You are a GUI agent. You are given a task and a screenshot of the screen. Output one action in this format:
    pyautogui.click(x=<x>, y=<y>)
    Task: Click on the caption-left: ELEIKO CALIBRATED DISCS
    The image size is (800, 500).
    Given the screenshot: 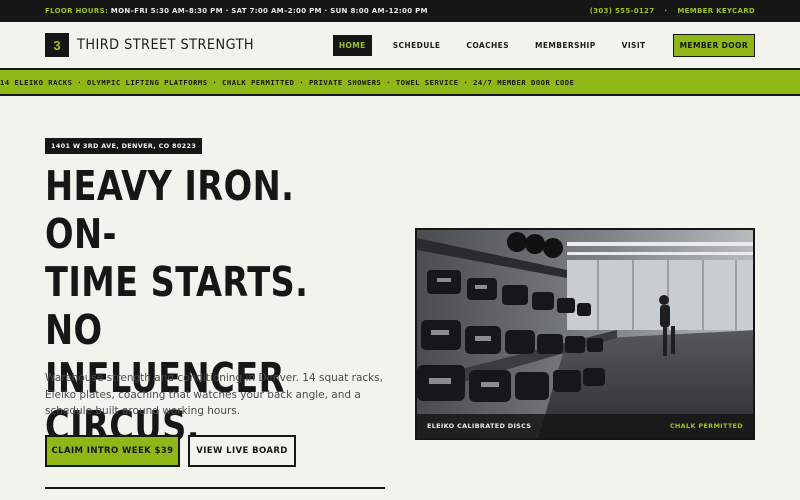 What is the action you would take?
    pyautogui.click(x=479, y=426)
    